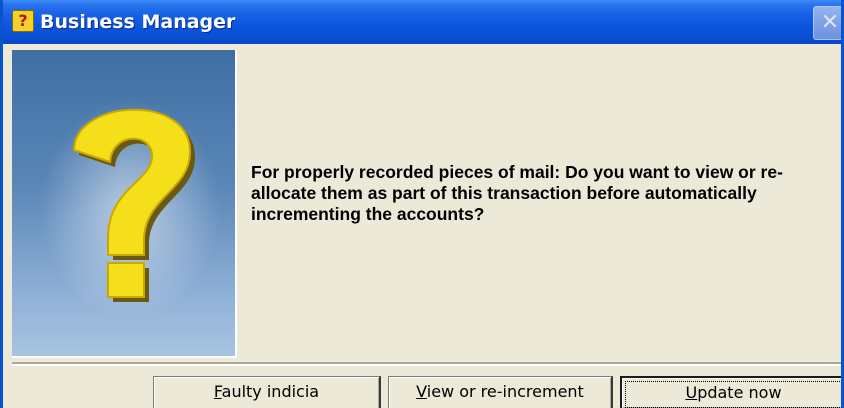 The width and height of the screenshot is (844, 408). I want to click on update-now-button: Update now, so click(730, 392).